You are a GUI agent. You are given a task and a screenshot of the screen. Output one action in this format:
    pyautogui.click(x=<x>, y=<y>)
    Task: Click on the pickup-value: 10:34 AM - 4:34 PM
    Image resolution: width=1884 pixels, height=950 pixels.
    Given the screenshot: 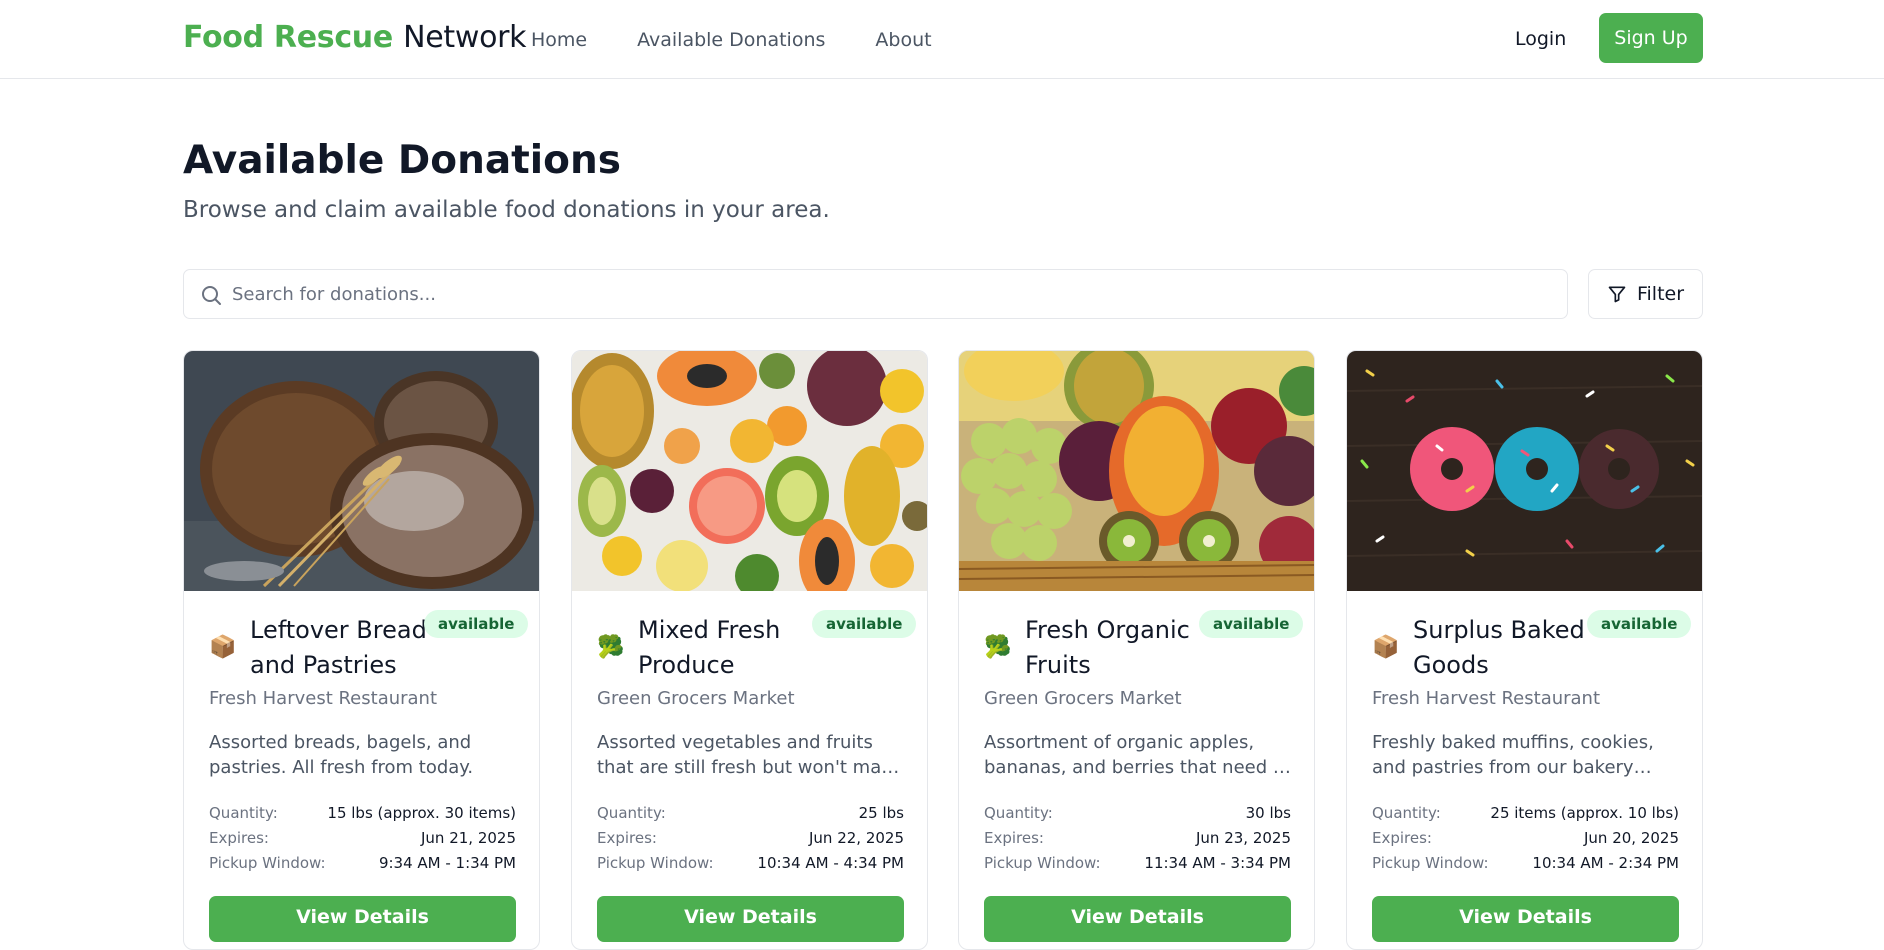 What is the action you would take?
    pyautogui.click(x=830, y=862)
    